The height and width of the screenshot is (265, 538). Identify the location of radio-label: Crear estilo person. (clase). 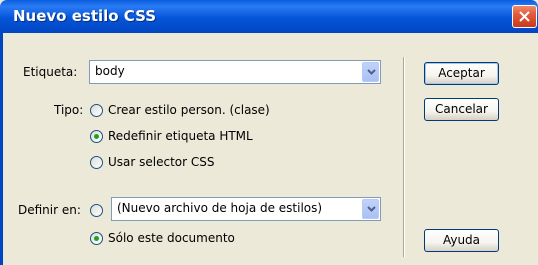
(189, 110).